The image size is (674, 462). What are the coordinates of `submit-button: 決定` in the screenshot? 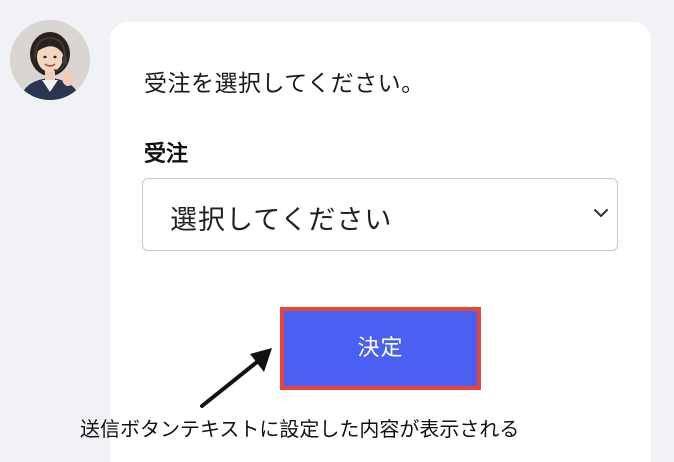 It's located at (380, 348).